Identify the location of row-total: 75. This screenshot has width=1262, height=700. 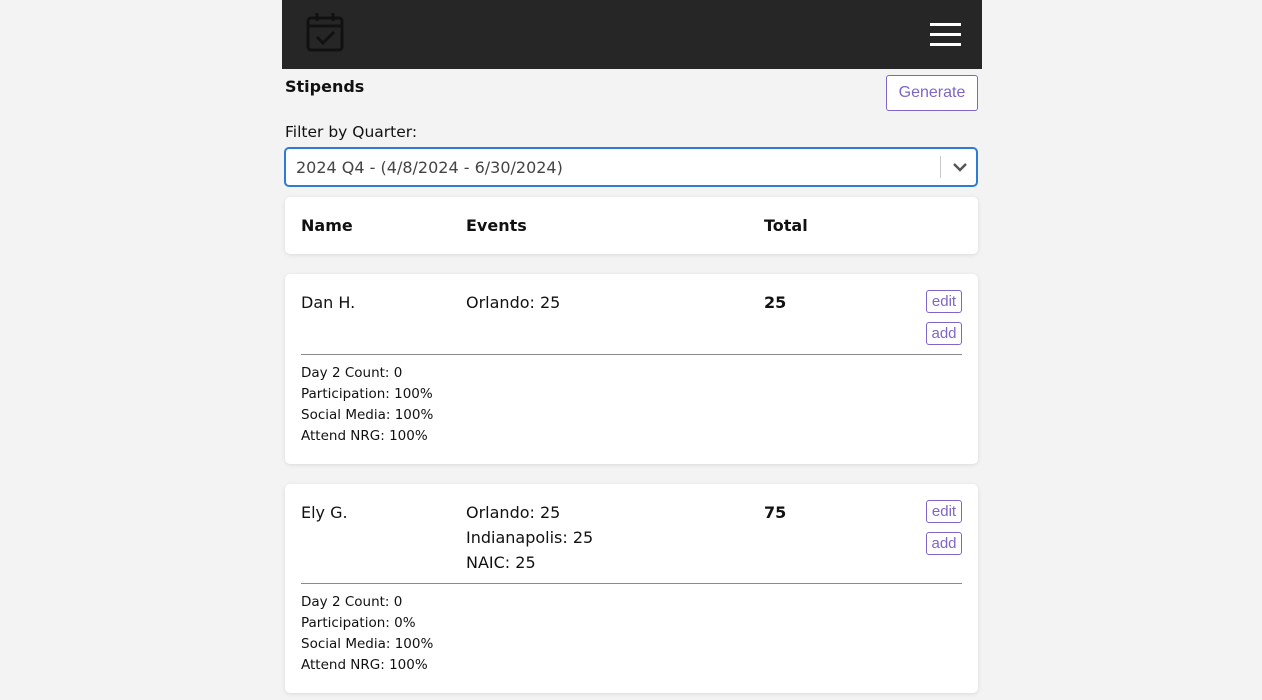
(775, 512).